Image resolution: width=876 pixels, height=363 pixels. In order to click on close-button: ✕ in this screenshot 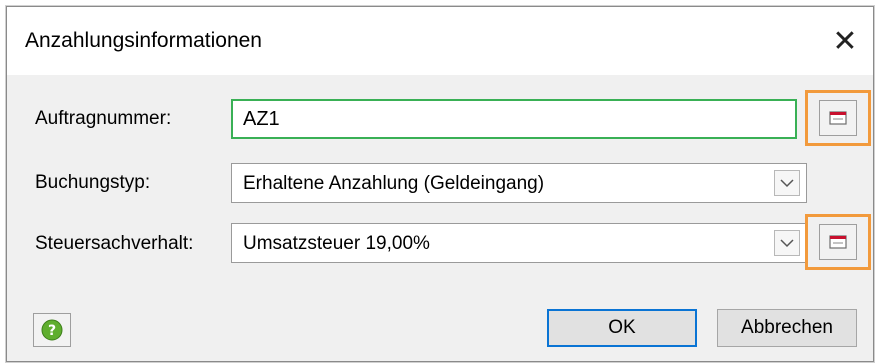, I will do `click(845, 41)`.